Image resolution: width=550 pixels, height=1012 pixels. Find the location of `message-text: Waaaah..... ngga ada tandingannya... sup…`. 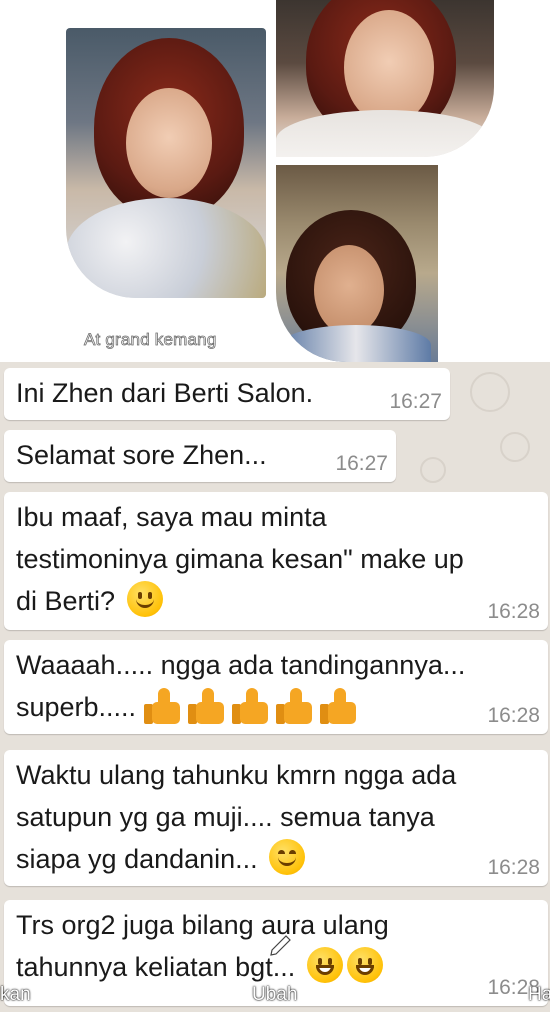

message-text: Waaaah..... ngga ada tandingannya... sup… is located at coordinates (276, 684).